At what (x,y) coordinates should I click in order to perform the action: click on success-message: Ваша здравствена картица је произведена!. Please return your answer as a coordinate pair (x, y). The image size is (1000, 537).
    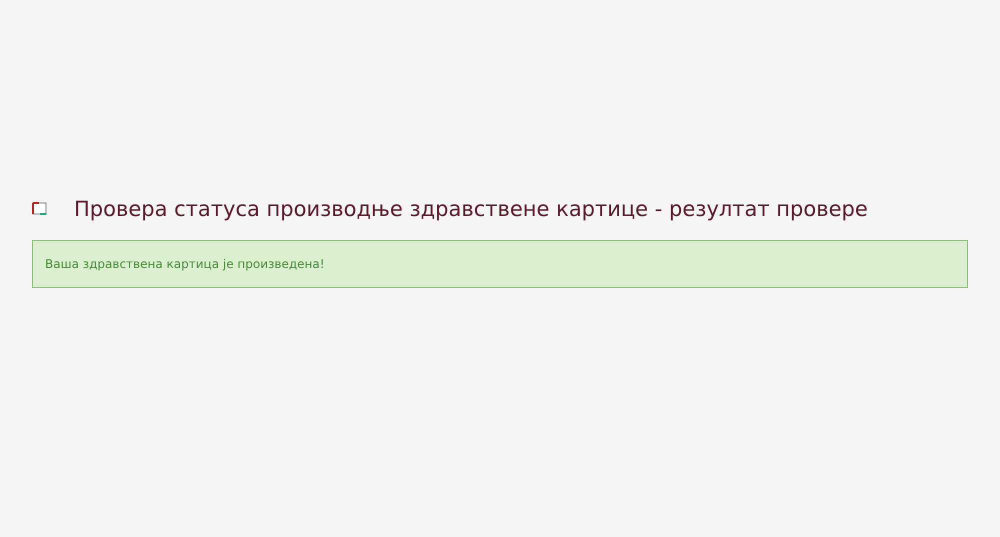
    Looking at the image, I should click on (500, 264).